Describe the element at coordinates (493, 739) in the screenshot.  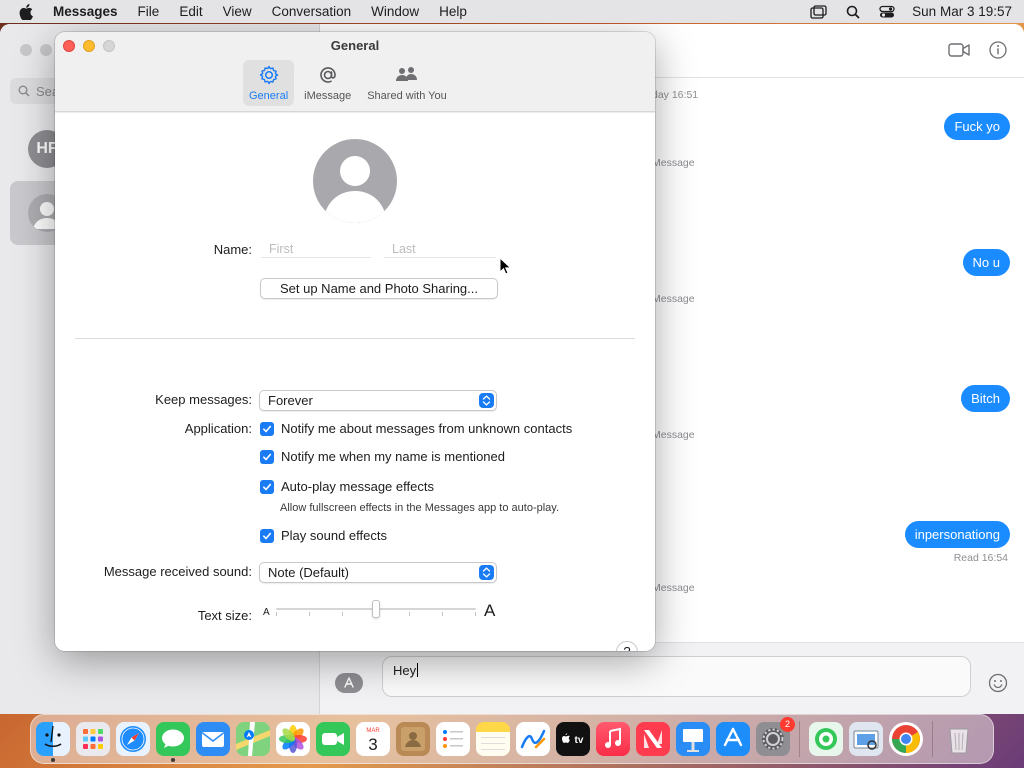
I see `dock-notes-icon` at that location.